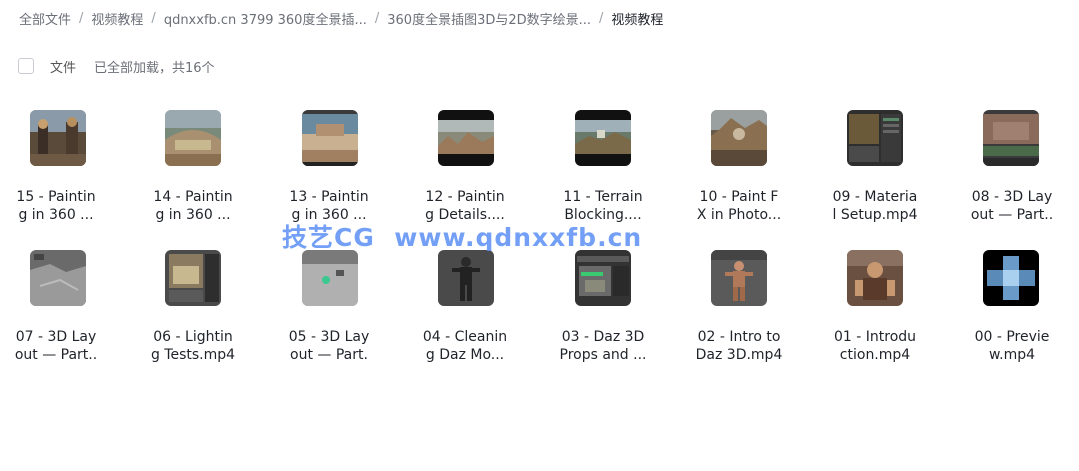  What do you see at coordinates (875, 346) in the screenshot?
I see `file-name: 01 - Introdu ction.mp4` at bounding box center [875, 346].